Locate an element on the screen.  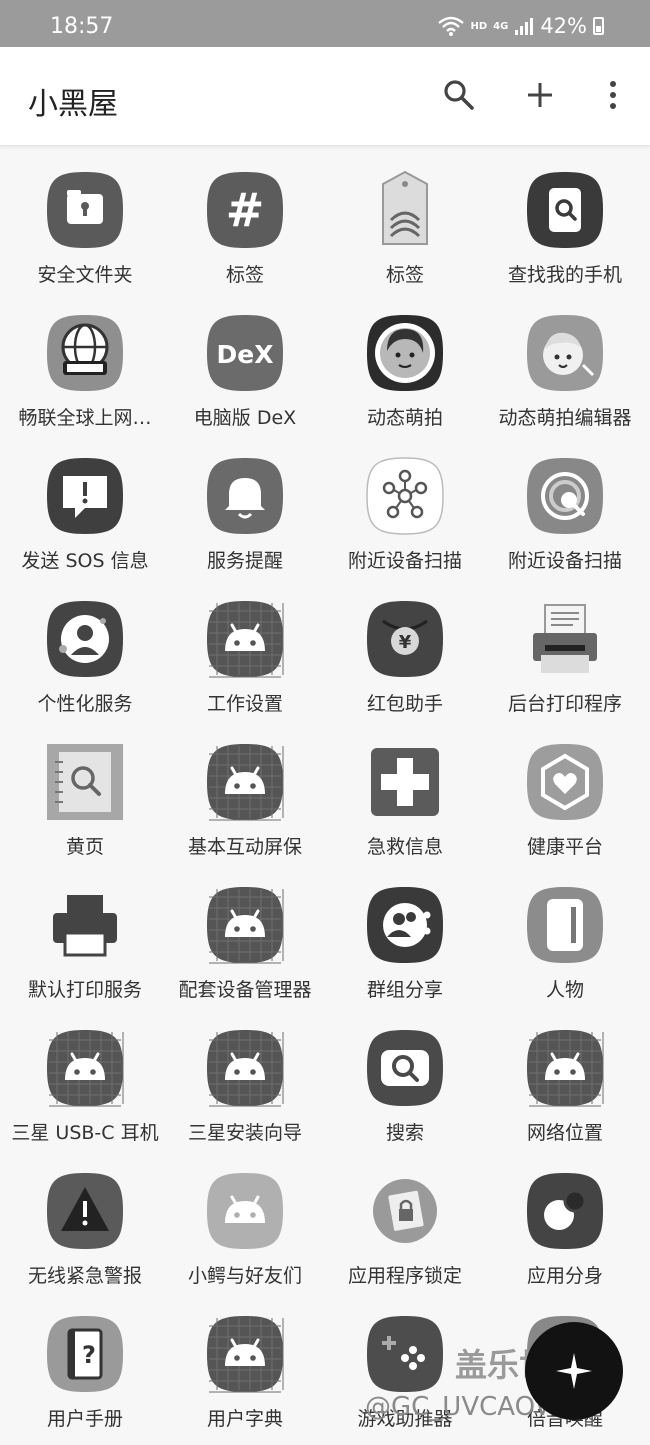
red-envelope-icon: ¥ is located at coordinates (405, 639).